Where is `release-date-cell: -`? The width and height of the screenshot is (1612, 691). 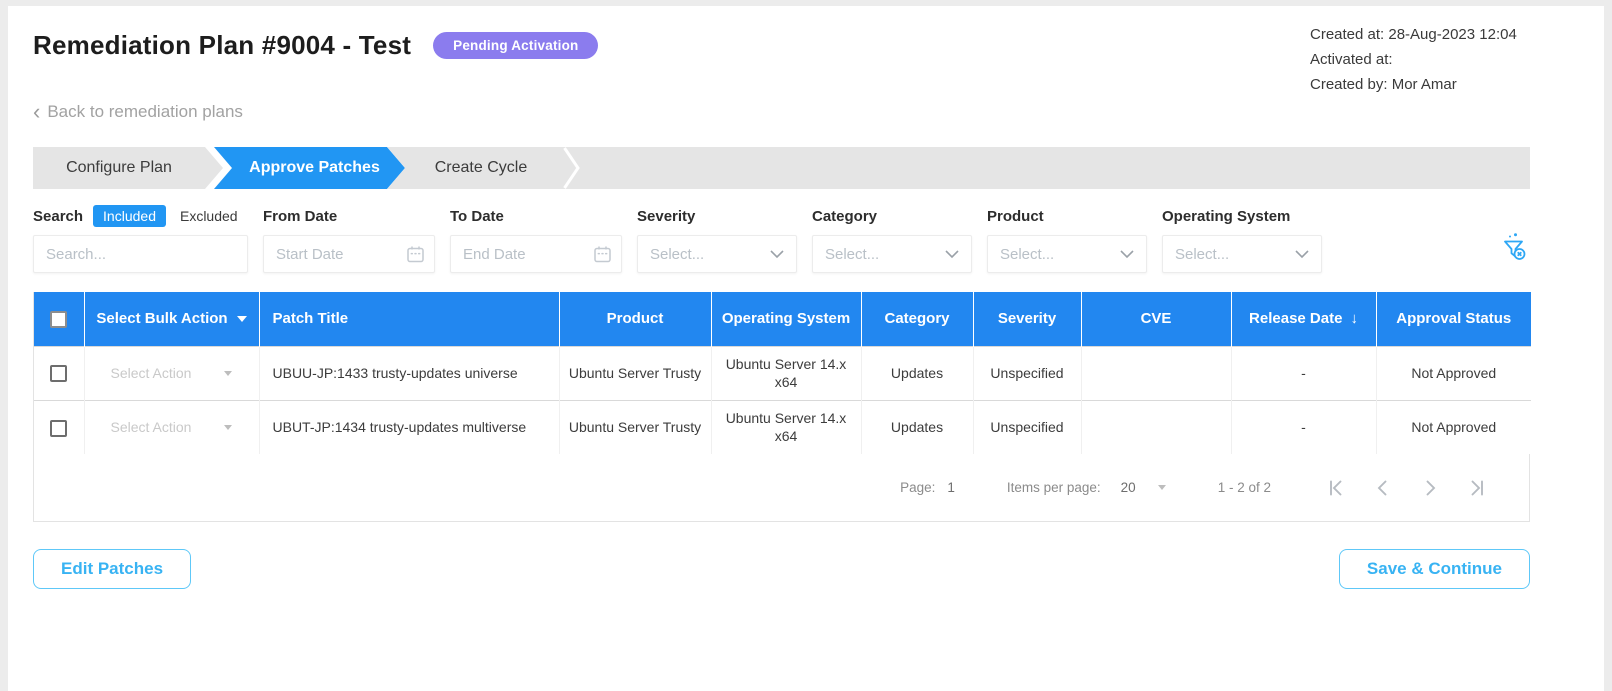
release-date-cell: - is located at coordinates (1303, 426).